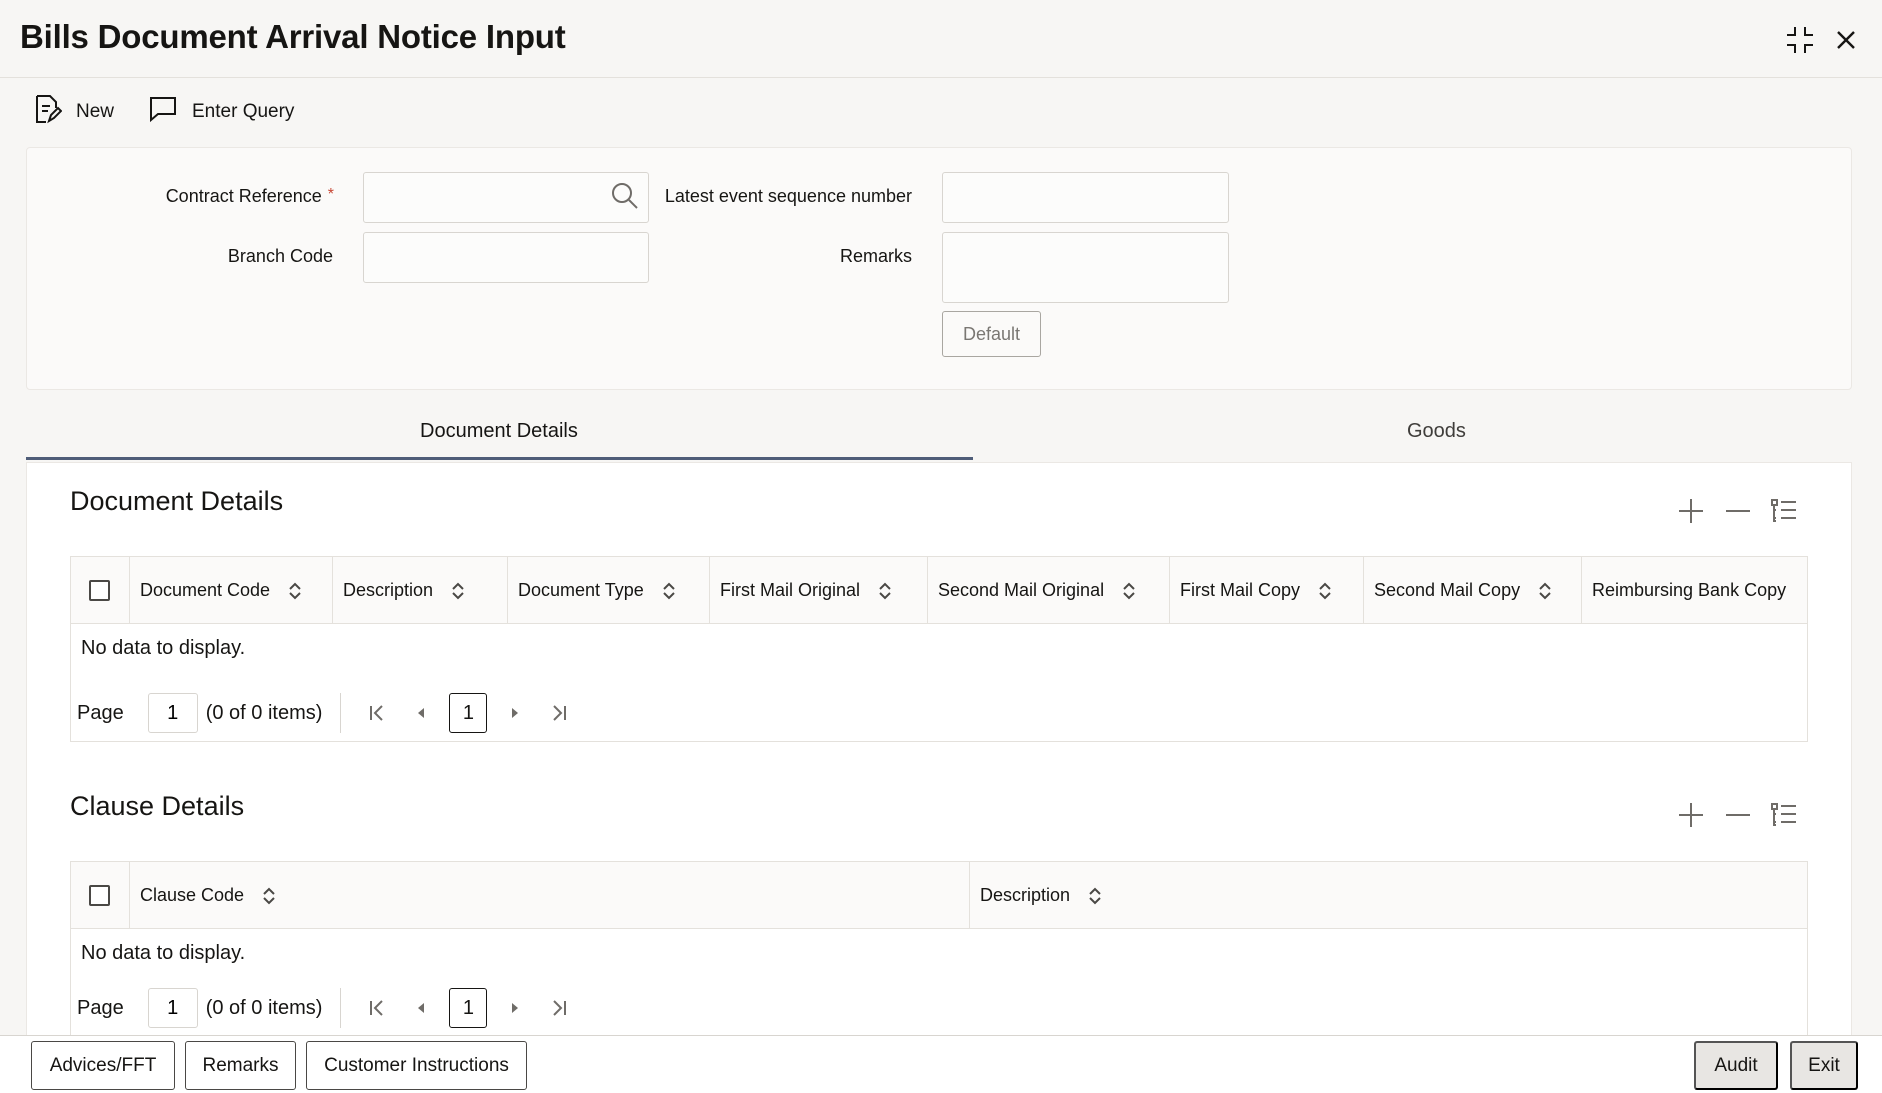 The image size is (1882, 1093). What do you see at coordinates (1800, 40) in the screenshot?
I see `collapse-icon` at bounding box center [1800, 40].